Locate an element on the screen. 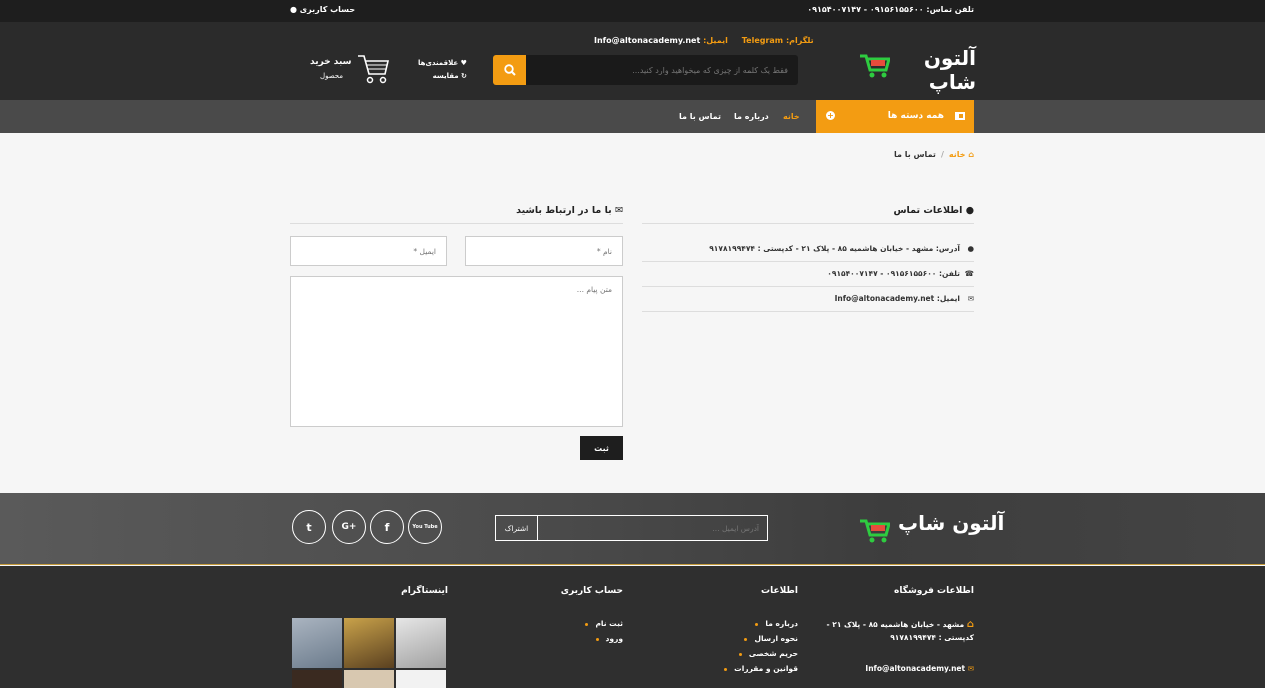 This screenshot has height=688, width=1265. logo: آلتون شاپ is located at coordinates (917, 69).